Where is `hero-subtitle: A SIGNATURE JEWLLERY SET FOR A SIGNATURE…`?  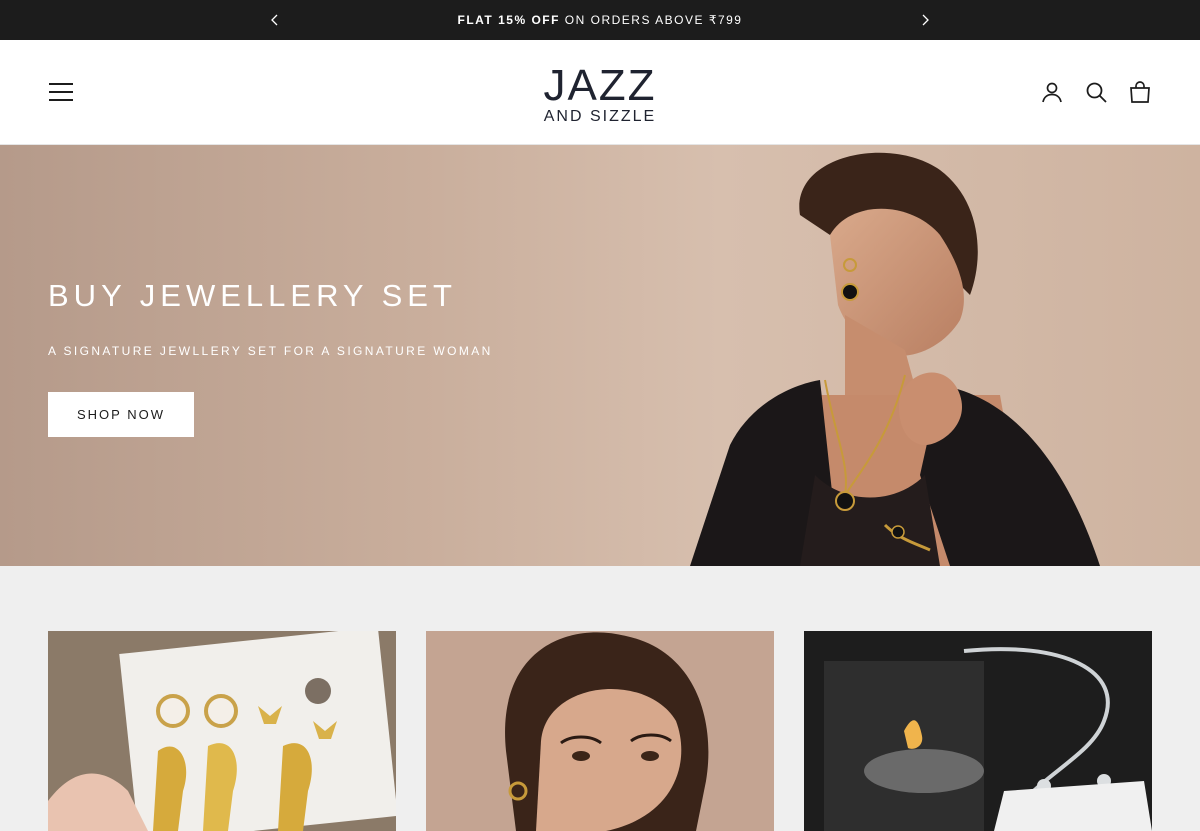
hero-subtitle: A SIGNATURE JEWLLERY SET FOR A SIGNATURE… is located at coordinates (270, 351).